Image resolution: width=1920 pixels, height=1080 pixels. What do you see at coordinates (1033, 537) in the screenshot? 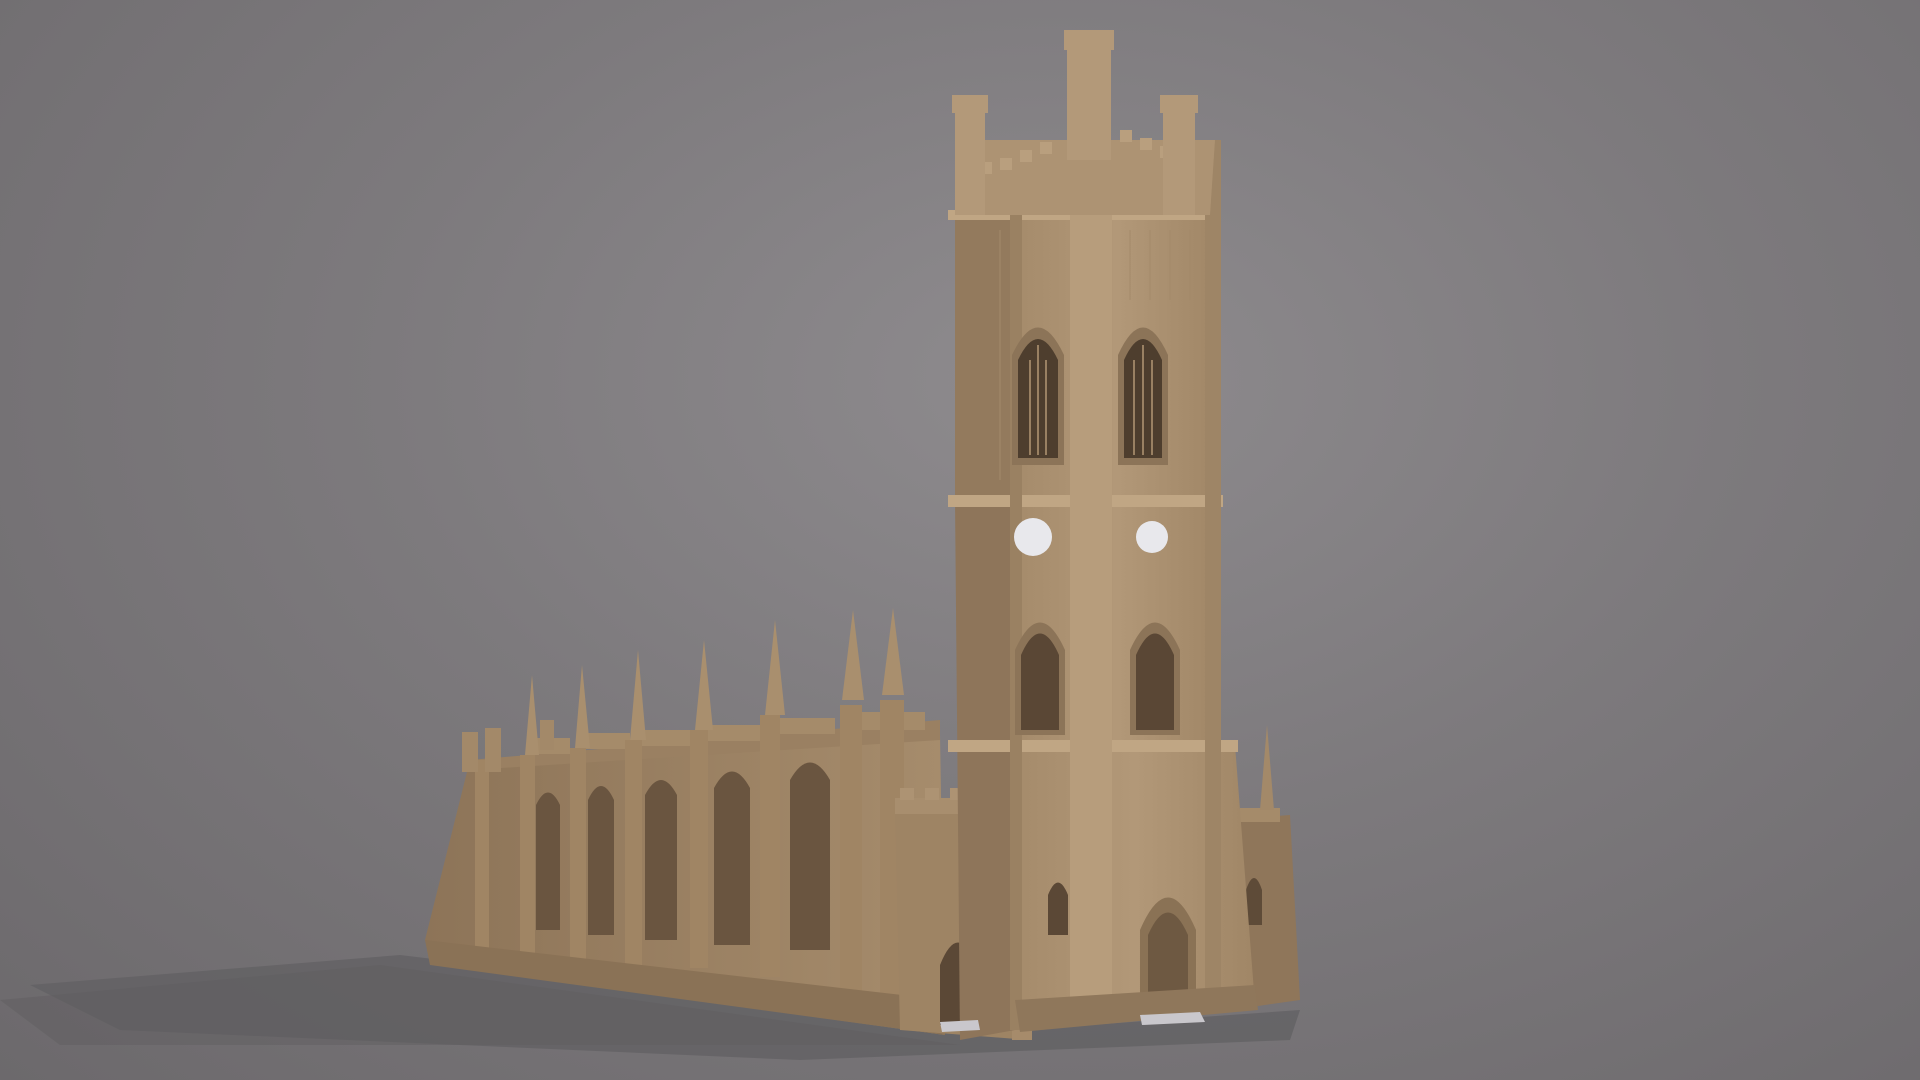
I see `clock-face-left` at bounding box center [1033, 537].